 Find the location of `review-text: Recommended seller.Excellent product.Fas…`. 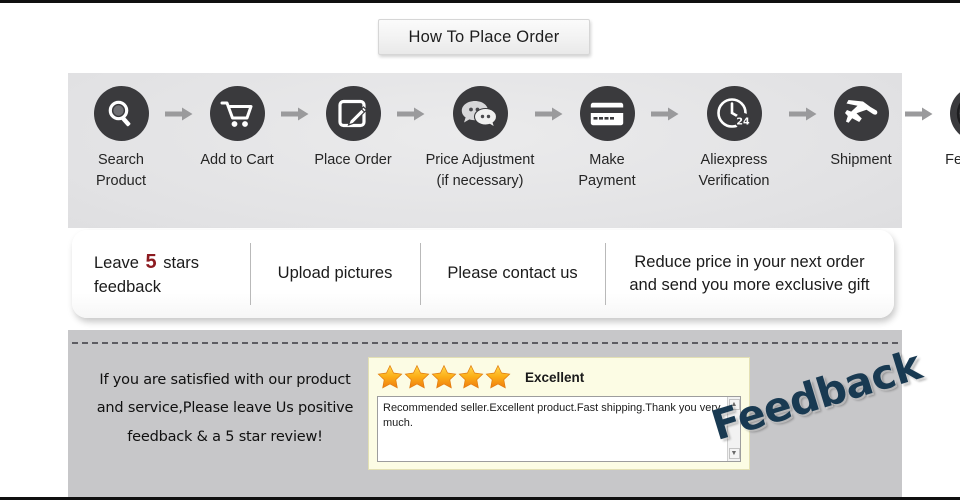

review-text: Recommended seller.Excellent product.Fas… is located at coordinates (552, 415).